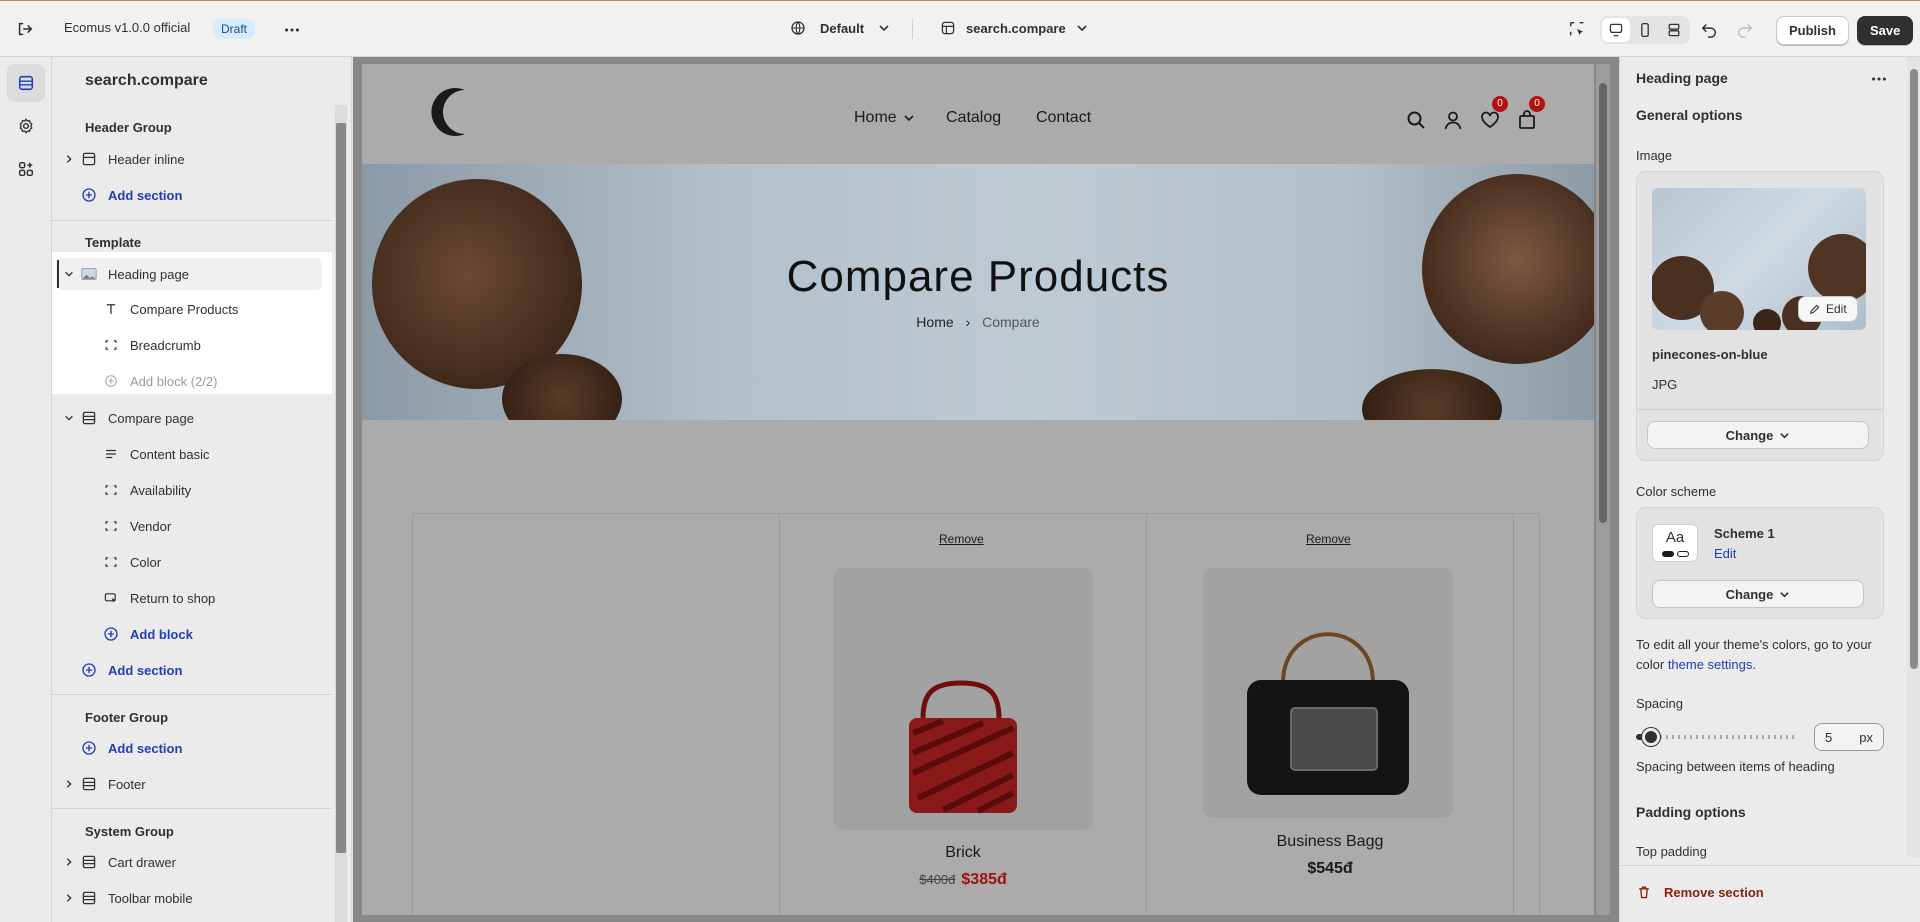  I want to click on fullscreen-view-icon, so click(1674, 30).